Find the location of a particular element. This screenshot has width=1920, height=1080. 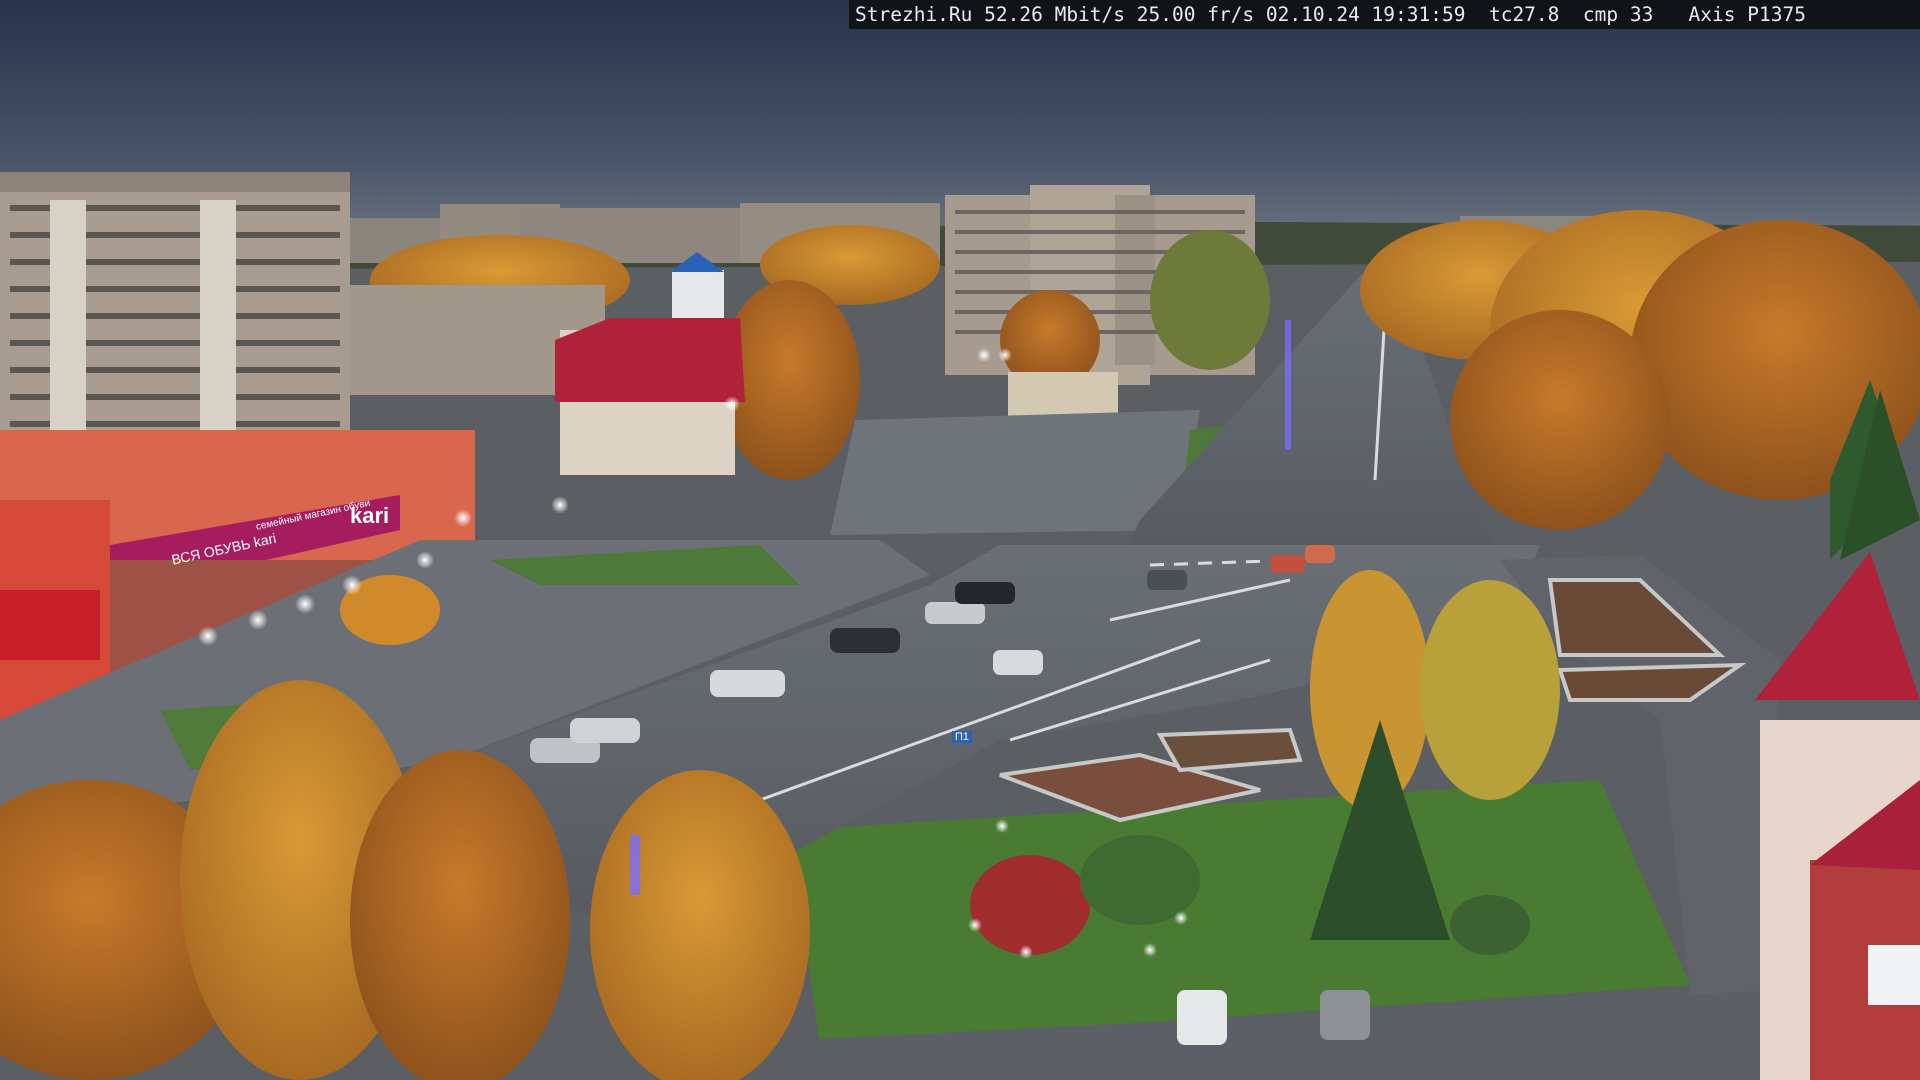

bus-stop-sign: П1 is located at coordinates (962, 737).